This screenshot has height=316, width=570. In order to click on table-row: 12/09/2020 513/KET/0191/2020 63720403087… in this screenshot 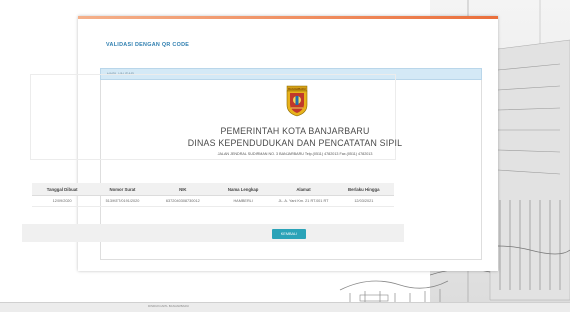, I will do `click(213, 201)`.